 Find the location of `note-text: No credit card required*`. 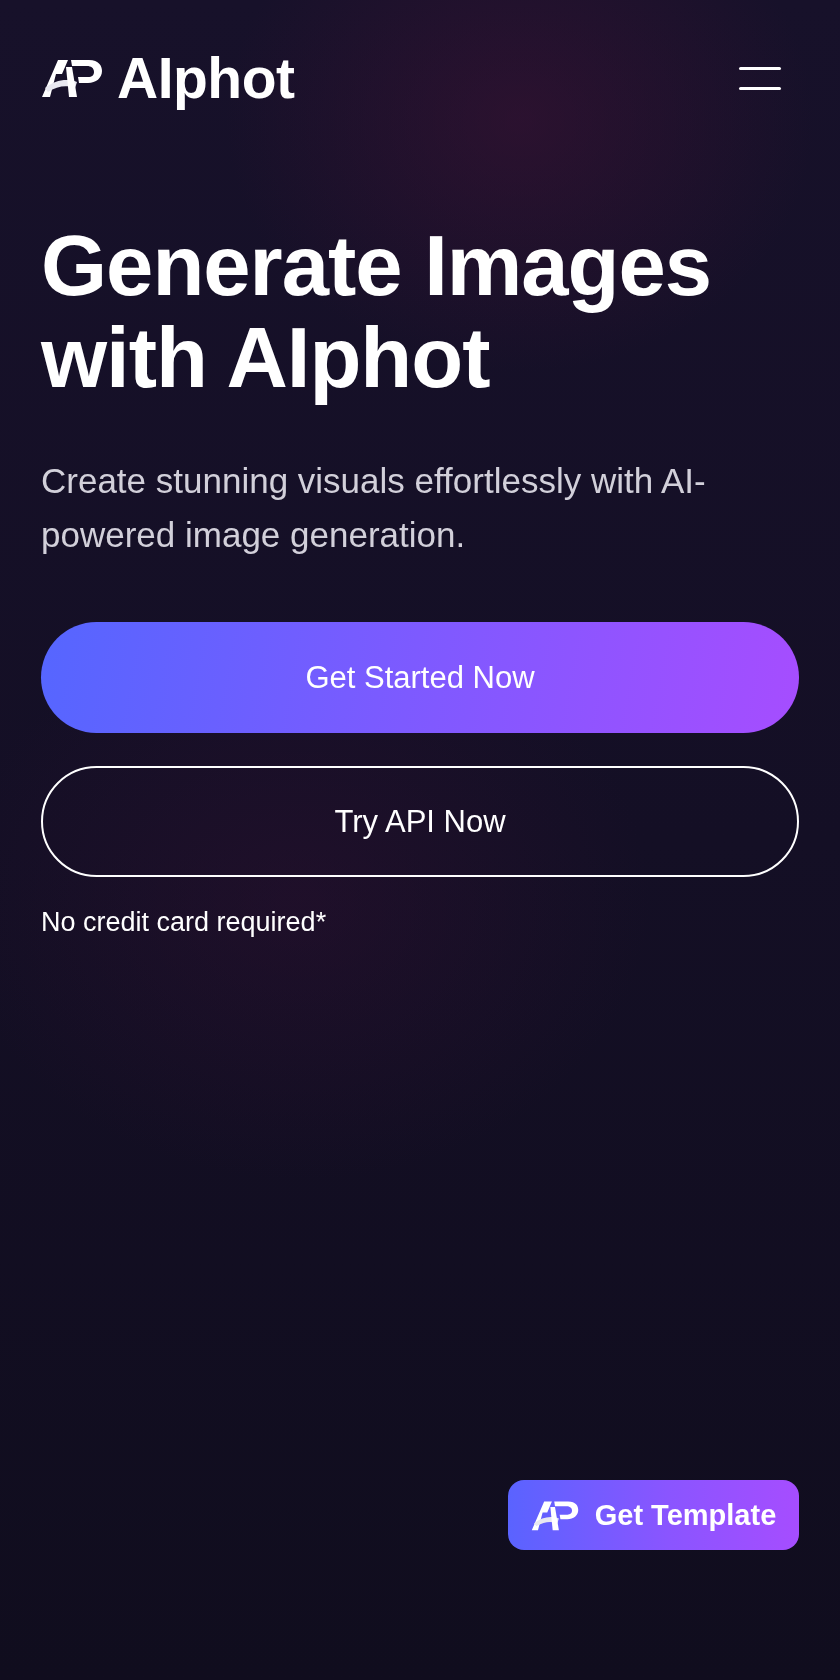

note-text: No credit card required* is located at coordinates (184, 922).